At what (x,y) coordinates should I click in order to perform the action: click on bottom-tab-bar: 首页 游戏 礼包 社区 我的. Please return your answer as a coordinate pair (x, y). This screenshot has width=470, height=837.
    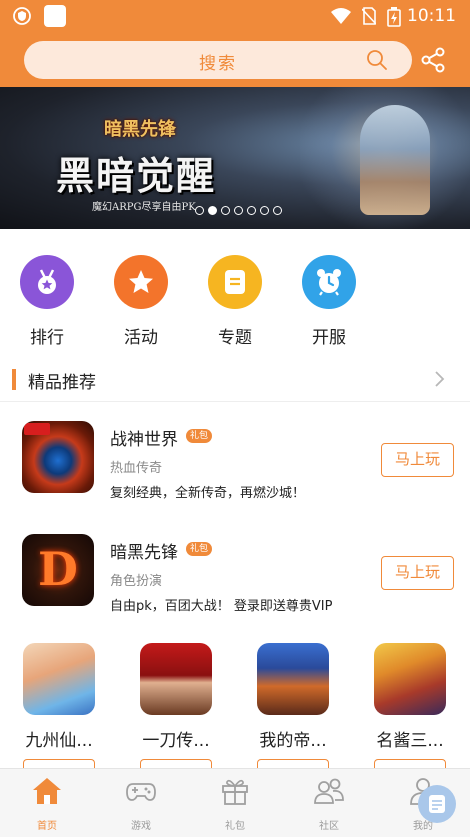
    Looking at the image, I should click on (235, 802).